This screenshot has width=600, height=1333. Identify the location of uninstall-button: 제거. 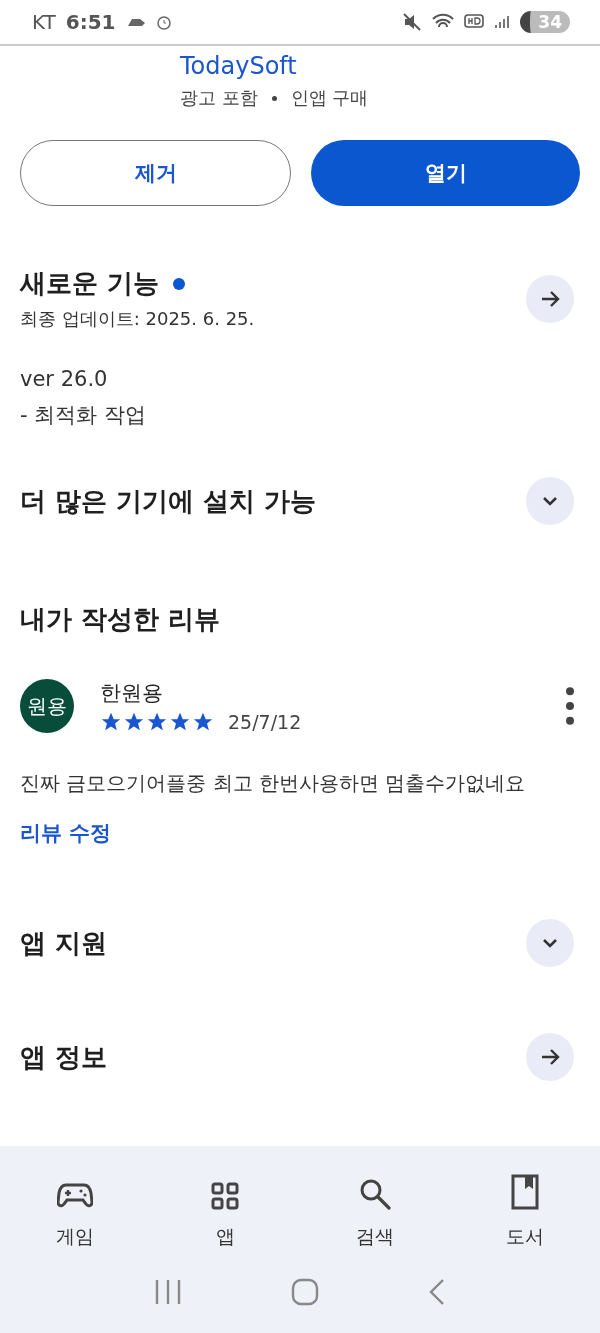
(155, 173).